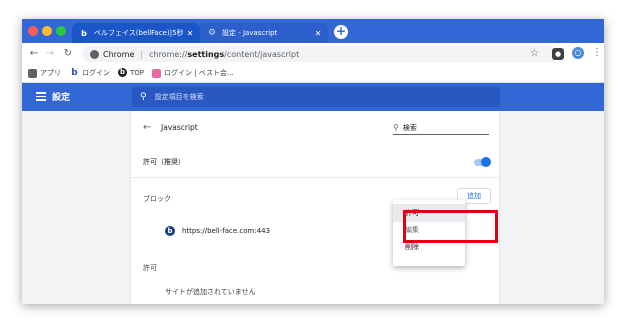  Describe the element at coordinates (68, 54) in the screenshot. I see `reload-icon: ↻` at that location.